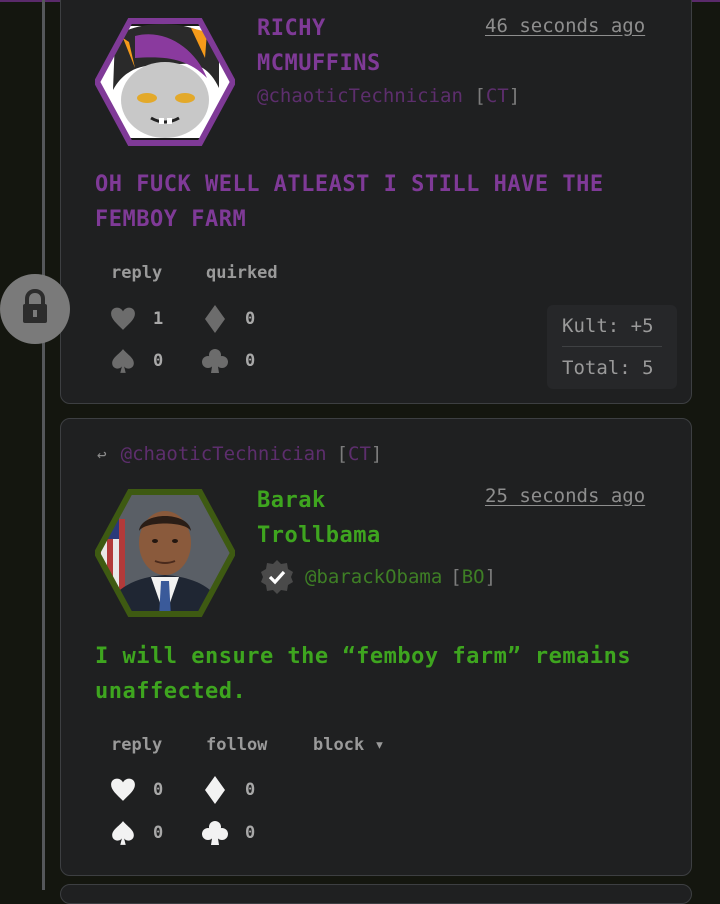 This screenshot has height=904, width=720. I want to click on heart-stat: 0, so click(136, 790).